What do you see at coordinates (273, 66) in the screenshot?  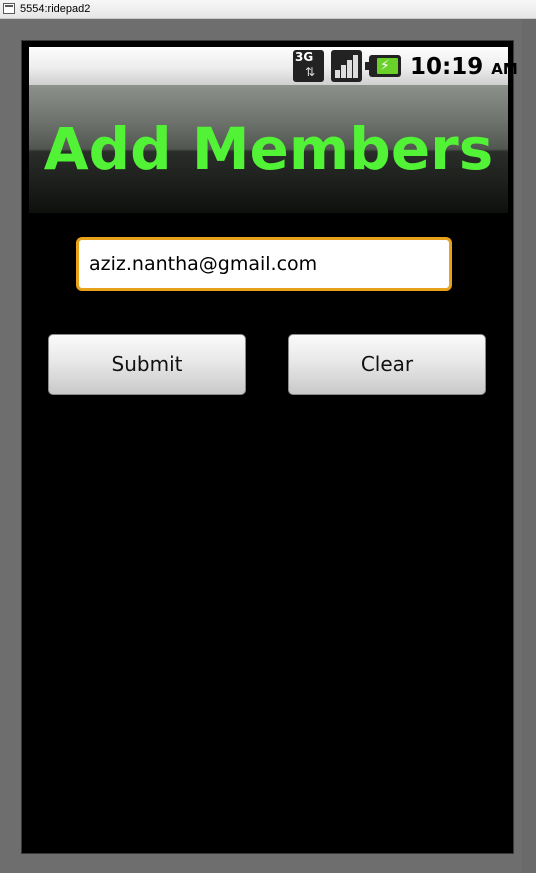 I see `status-bar: 3G ⇅ ⚡ 10:19 AM` at bounding box center [273, 66].